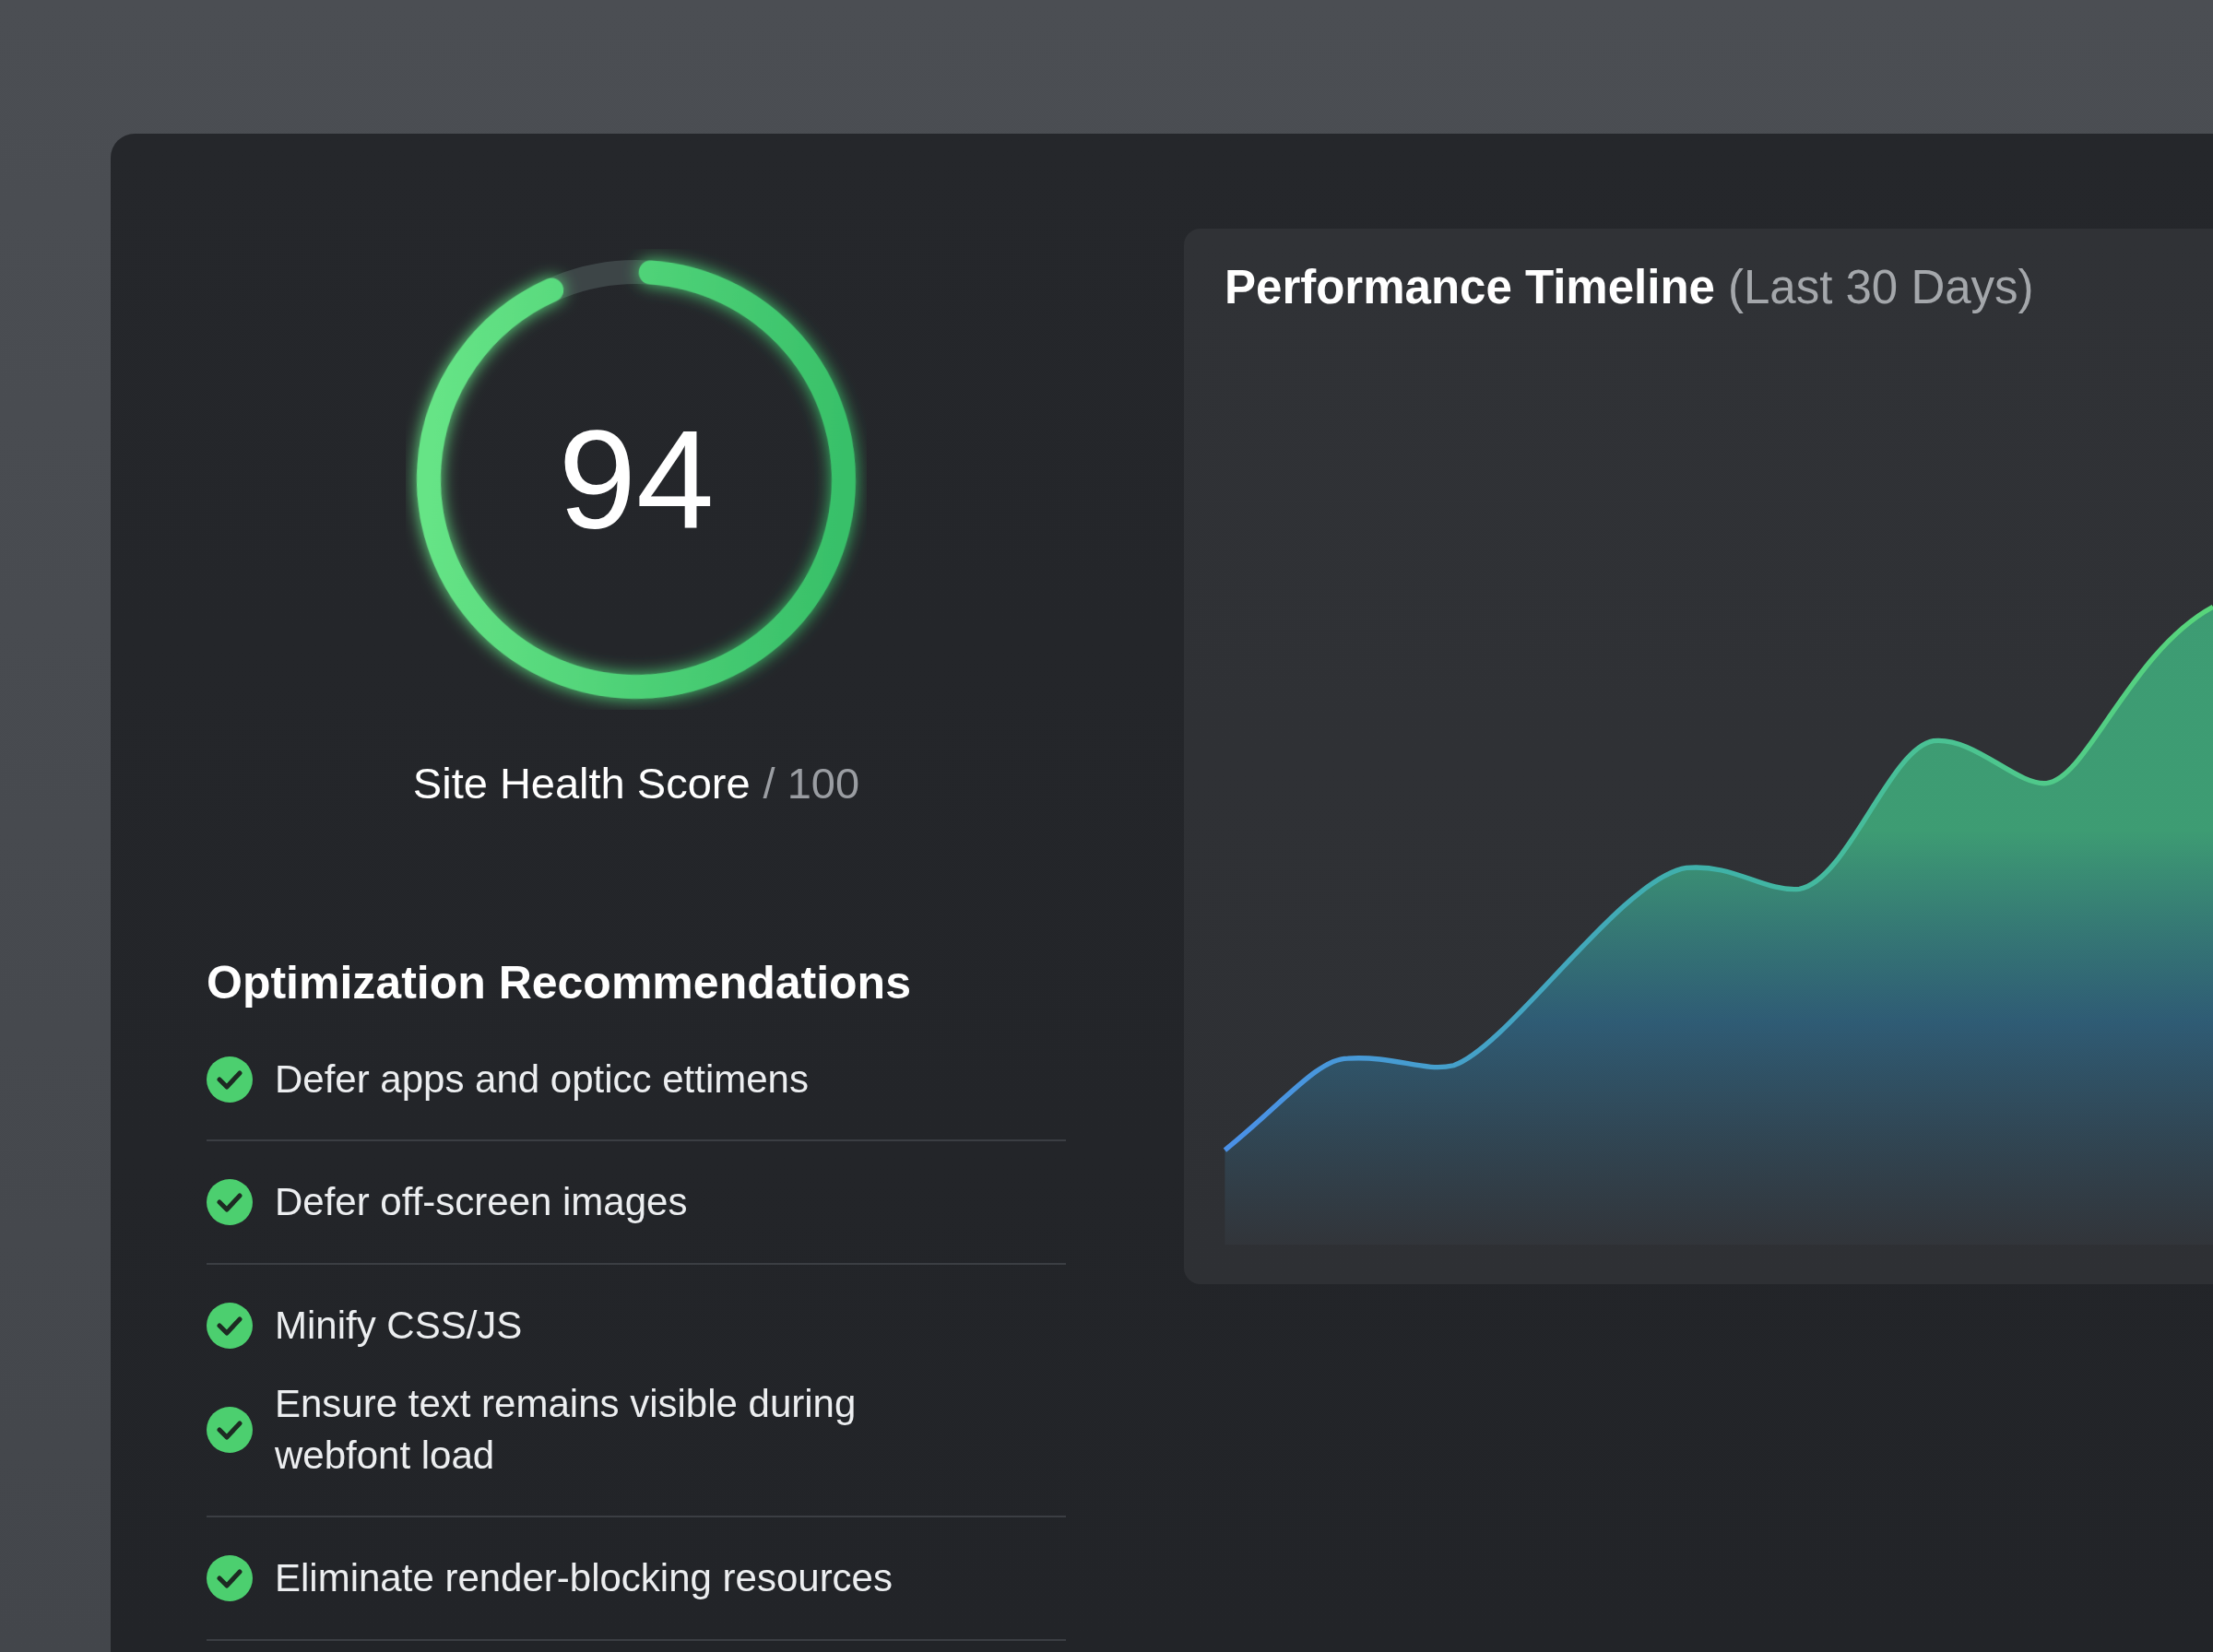 The image size is (2213, 1652). What do you see at coordinates (581, 783) in the screenshot?
I see `score-label: Site Health Score` at bounding box center [581, 783].